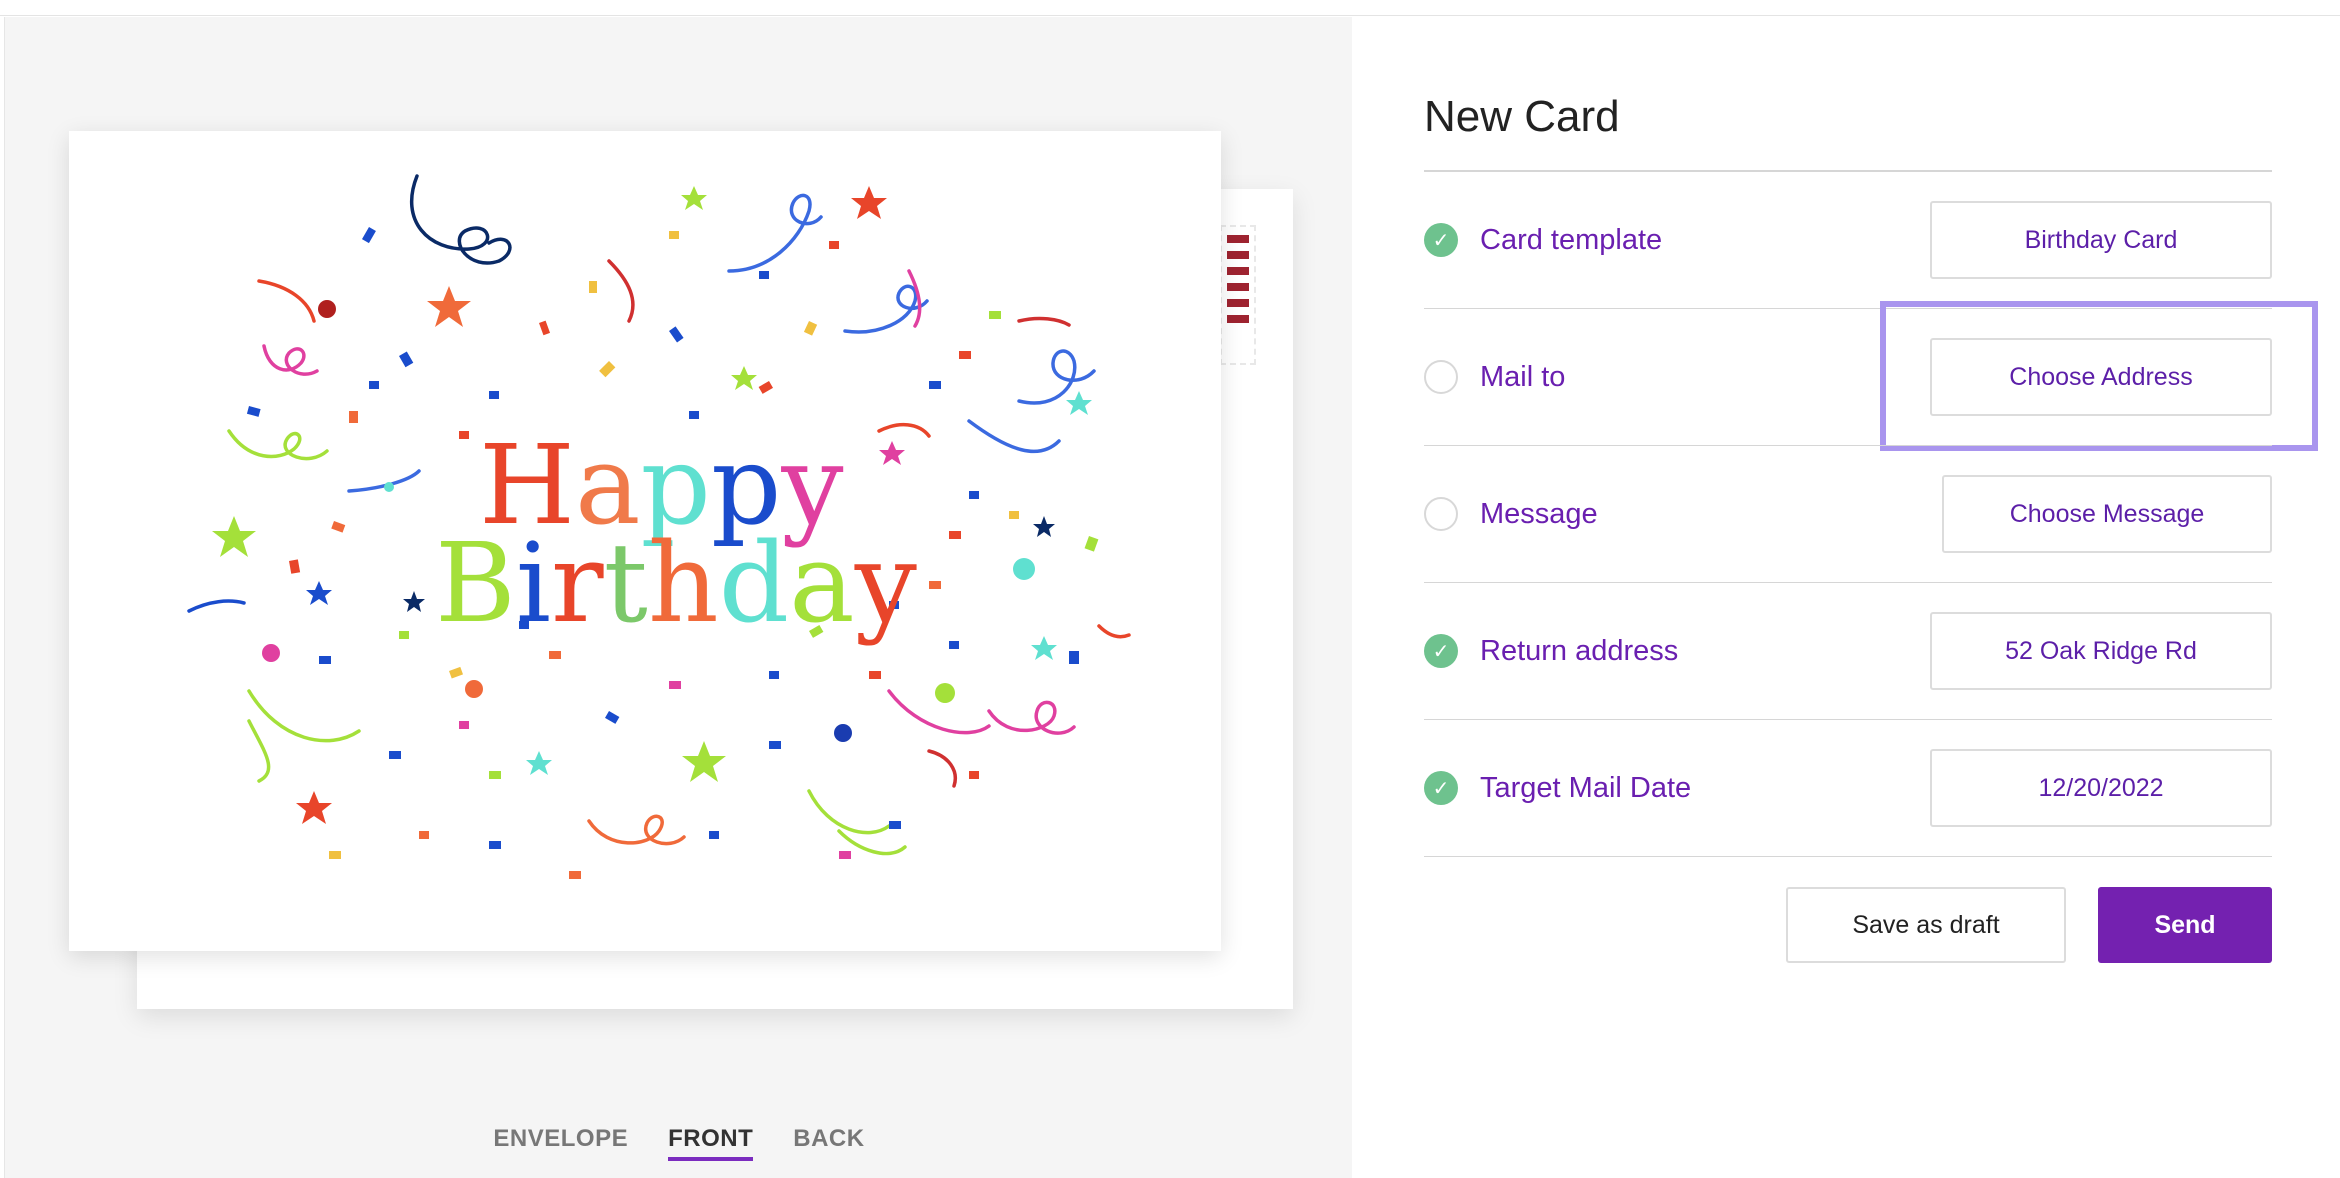  I want to click on save-draft-button: Save as draft, so click(1926, 925).